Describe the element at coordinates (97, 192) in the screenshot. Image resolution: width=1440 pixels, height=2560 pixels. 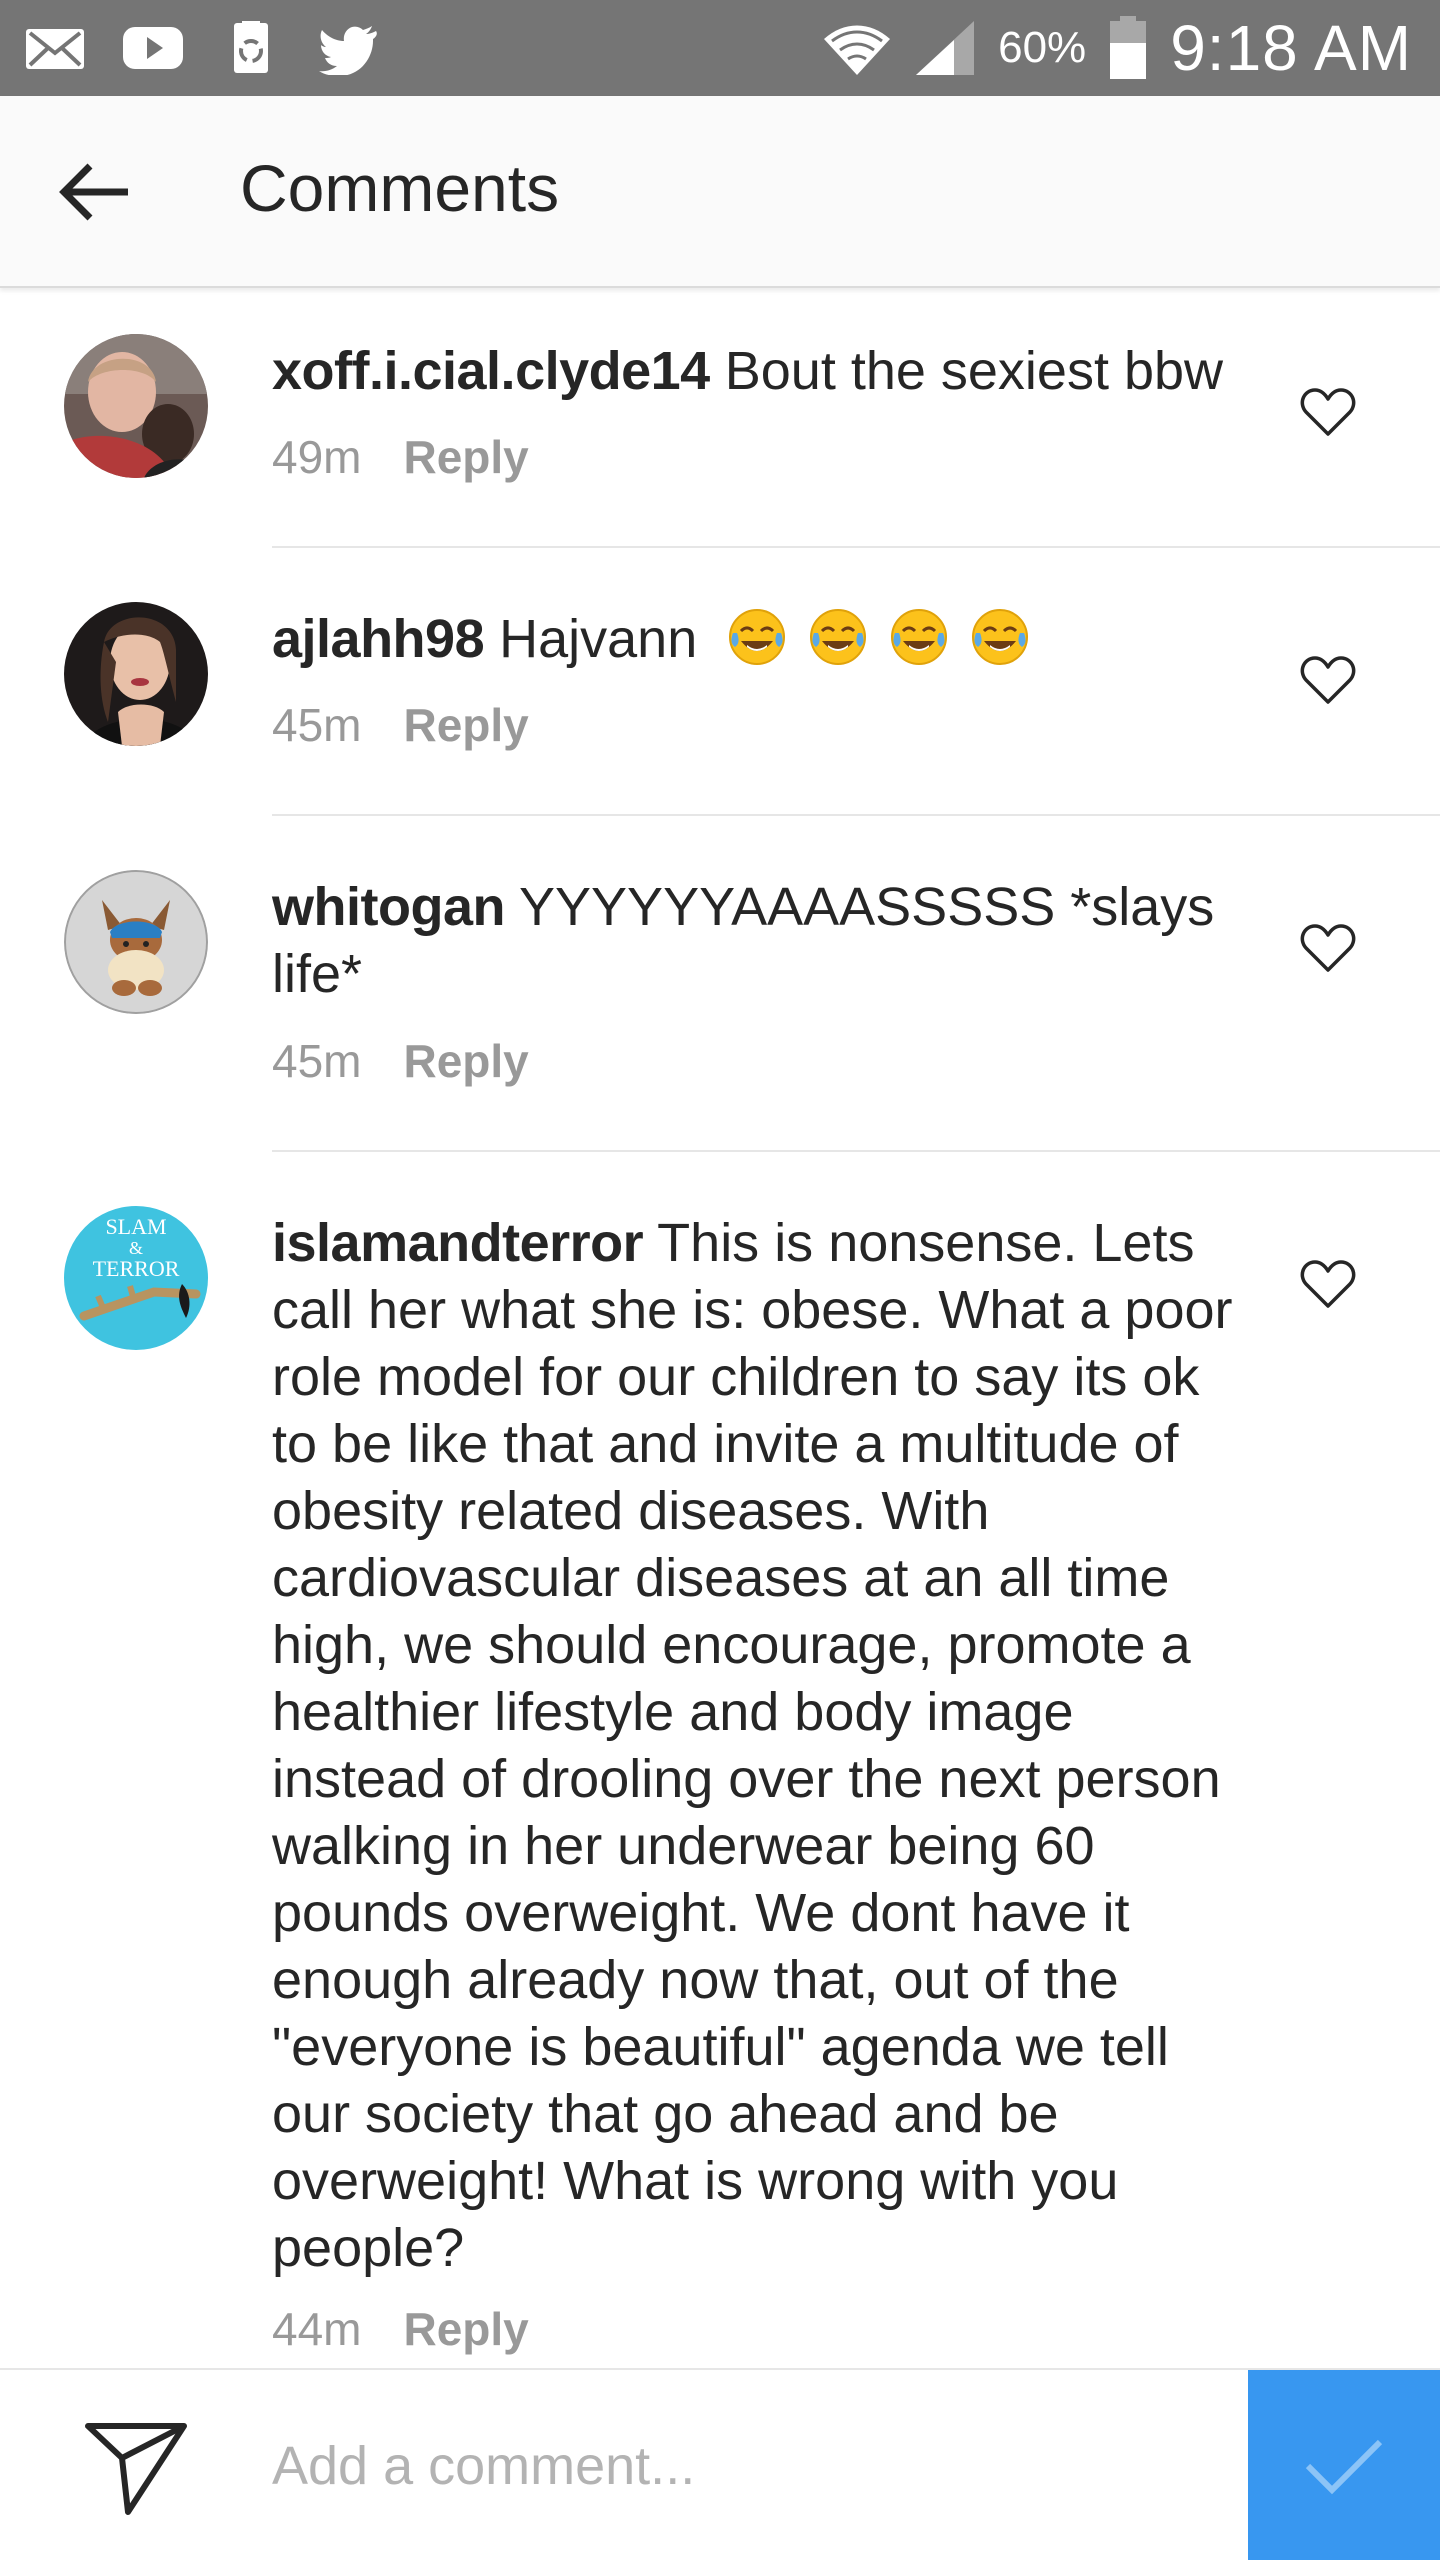
I see `arrow-left-icon` at that location.